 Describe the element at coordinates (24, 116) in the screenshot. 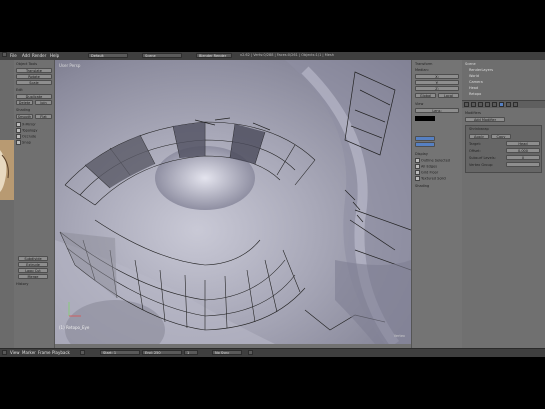

I see `smooth-button: Smooth` at that location.